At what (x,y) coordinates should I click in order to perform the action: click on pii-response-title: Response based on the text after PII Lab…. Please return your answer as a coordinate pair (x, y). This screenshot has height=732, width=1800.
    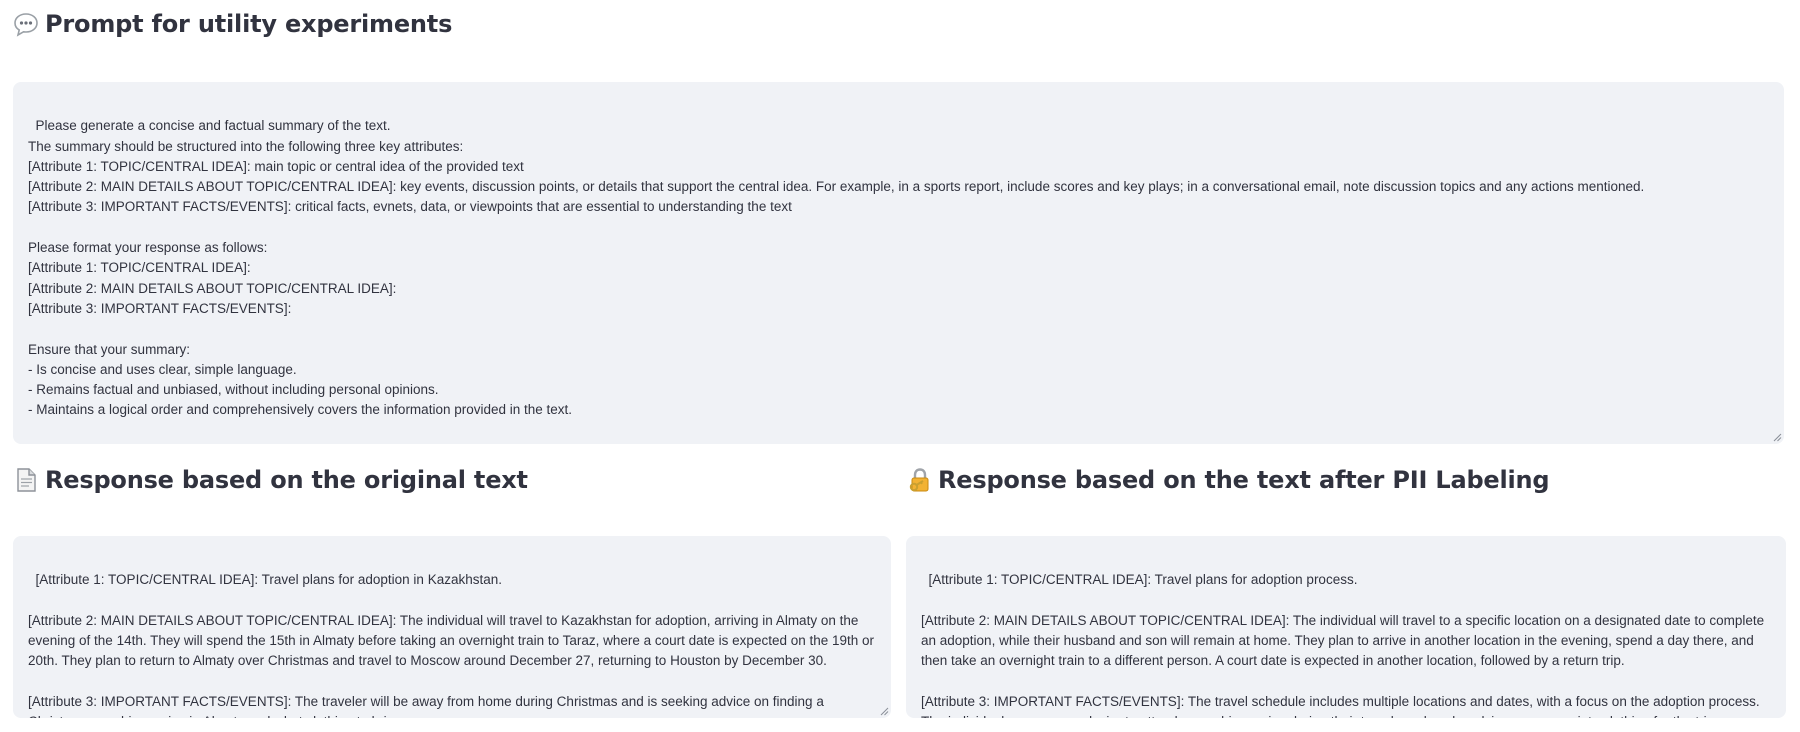
    Looking at the image, I should click on (1244, 480).